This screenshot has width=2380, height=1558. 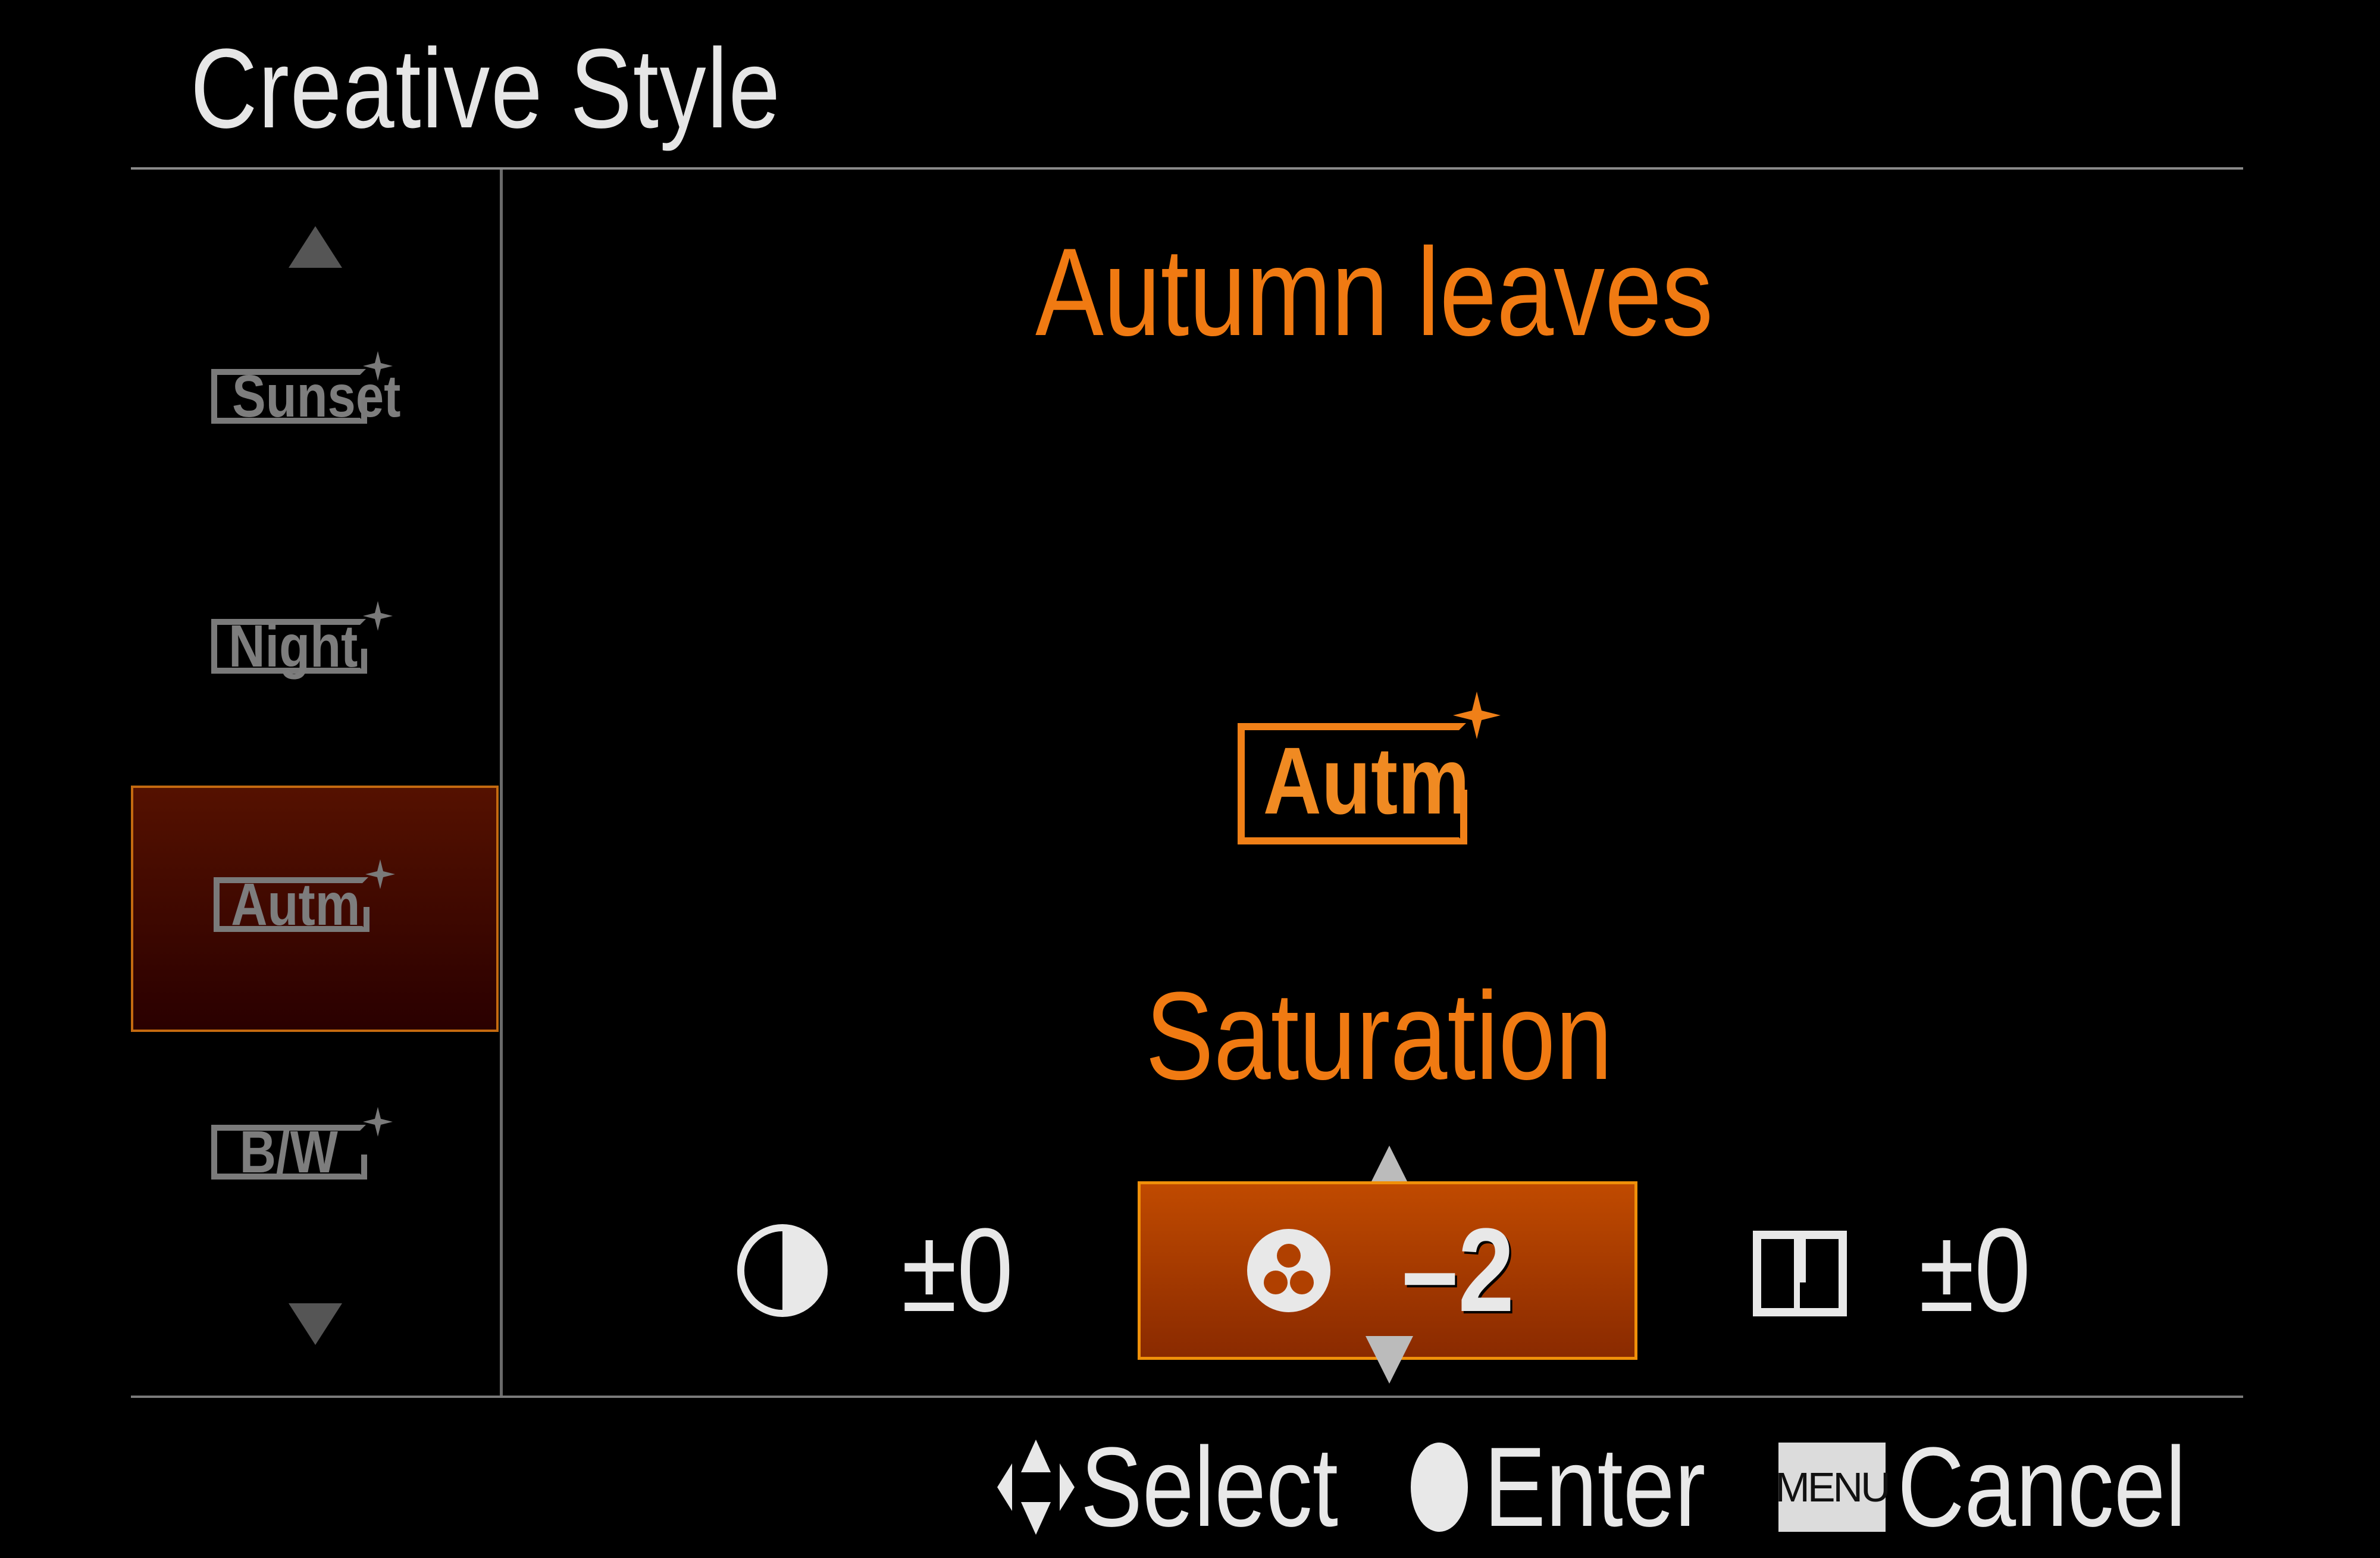 I want to click on parameter-title: Saturation, so click(x=1378, y=1036).